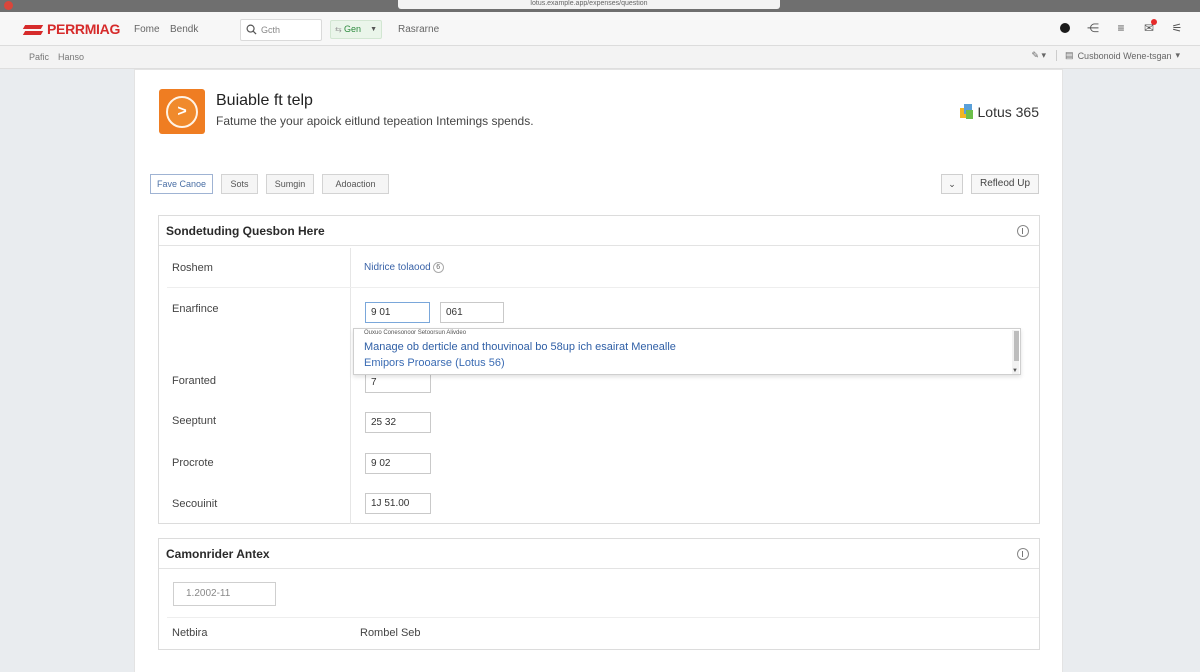 The image size is (1200, 672). What do you see at coordinates (264, 100) in the screenshot?
I see `page-title: Buiable ft telp` at bounding box center [264, 100].